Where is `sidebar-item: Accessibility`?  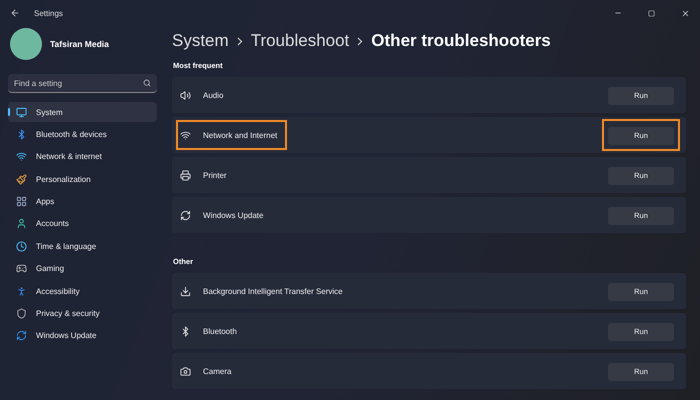
sidebar-item: Accessibility is located at coordinates (82, 291).